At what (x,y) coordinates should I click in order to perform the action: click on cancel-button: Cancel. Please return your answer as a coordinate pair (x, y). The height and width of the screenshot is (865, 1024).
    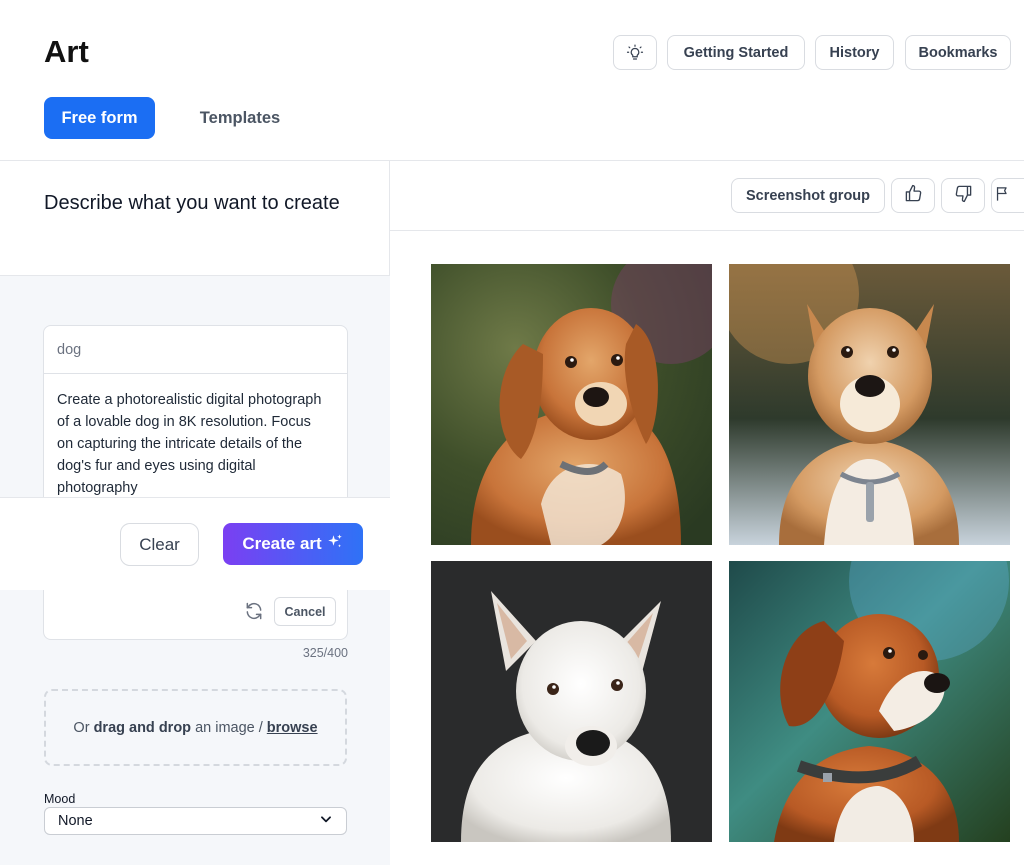
    Looking at the image, I should click on (305, 611).